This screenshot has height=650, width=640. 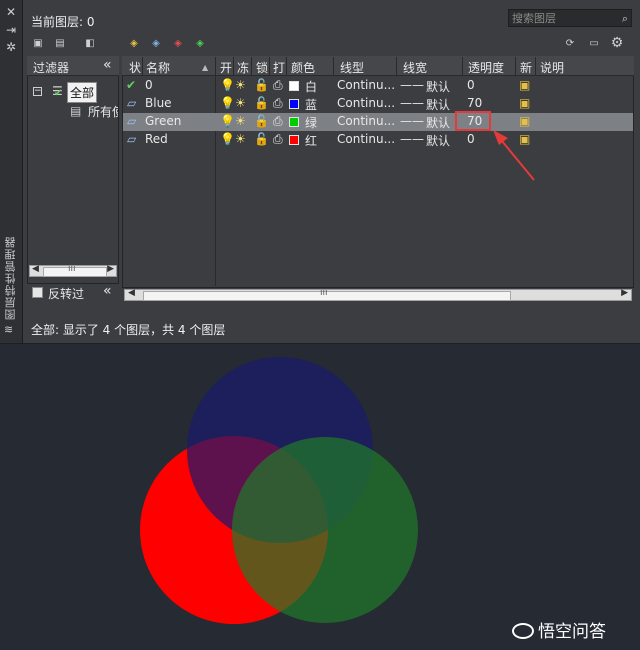 I want to click on wukong-logo-icon, so click(x=523, y=631).